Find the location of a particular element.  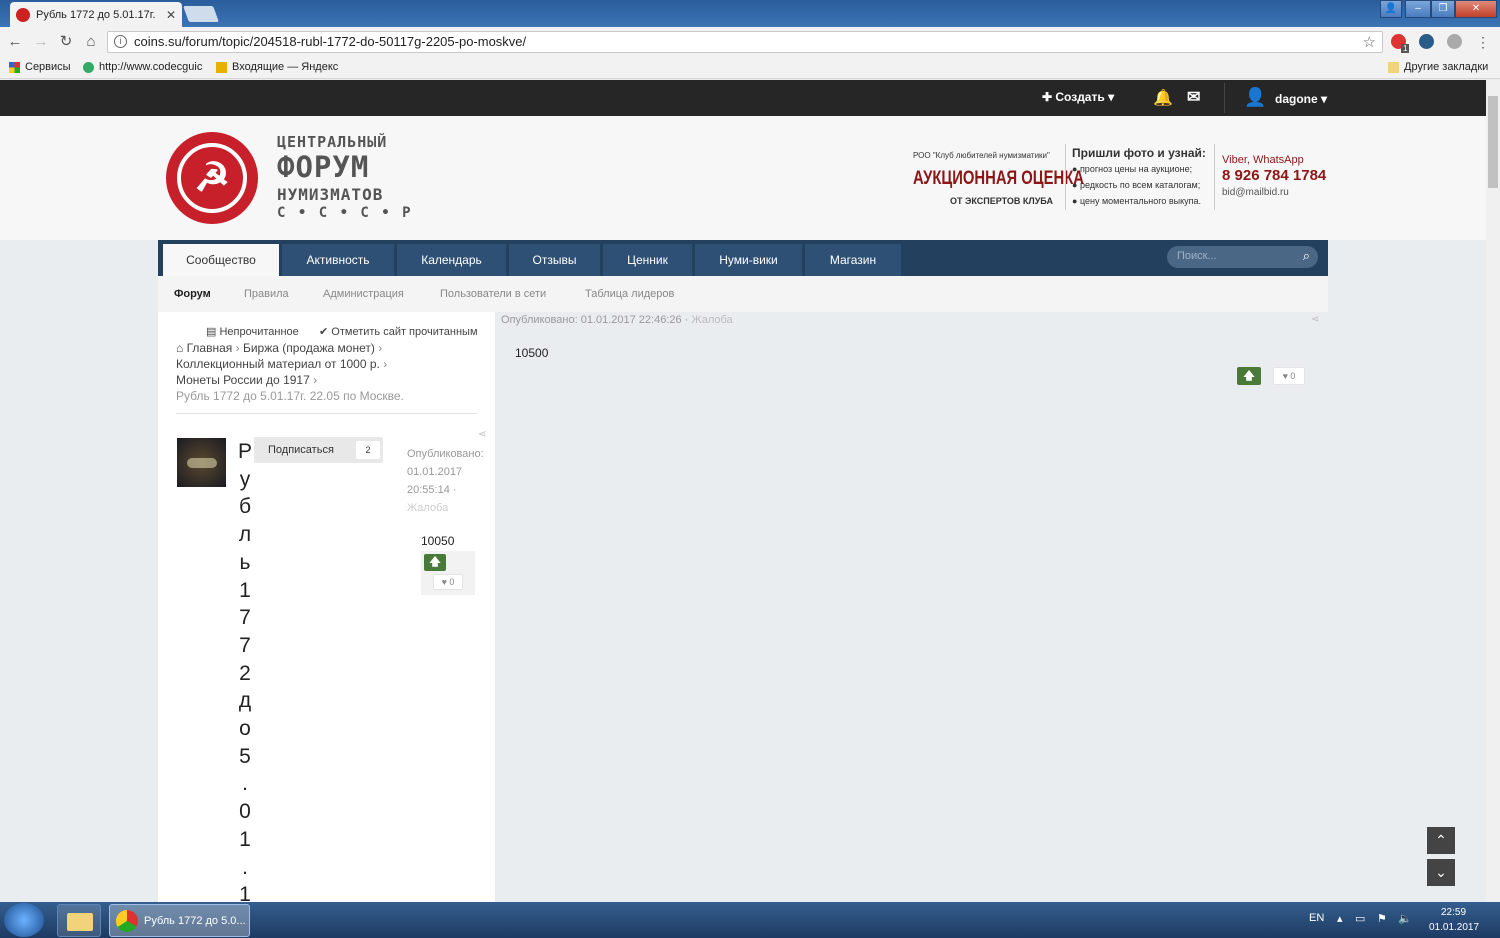

action-center-flag-icon: ⚑ is located at coordinates (1382, 918).